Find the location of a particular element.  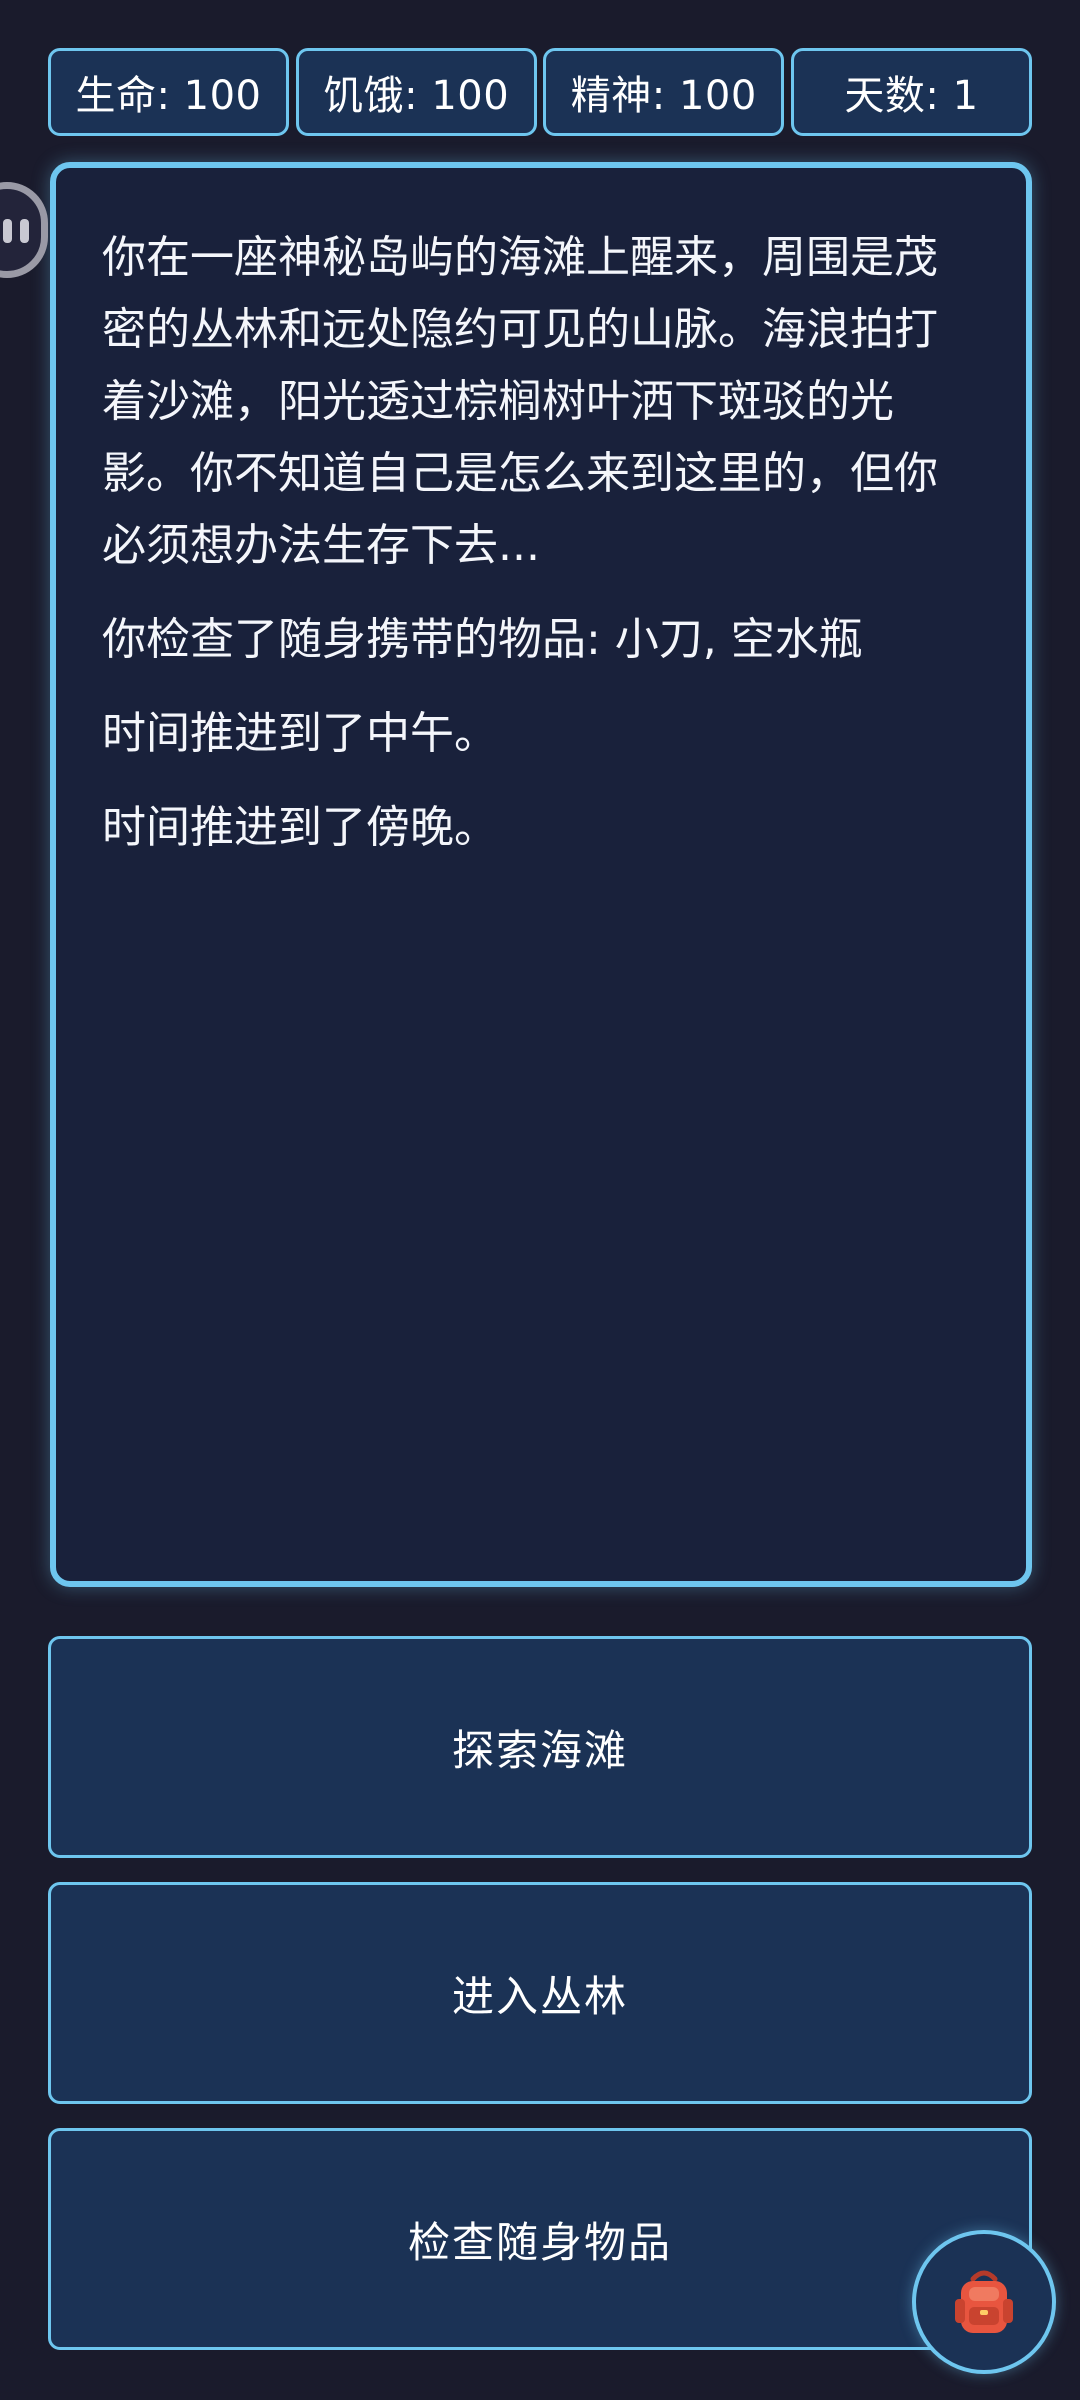

inventory-button is located at coordinates (984, 2302).